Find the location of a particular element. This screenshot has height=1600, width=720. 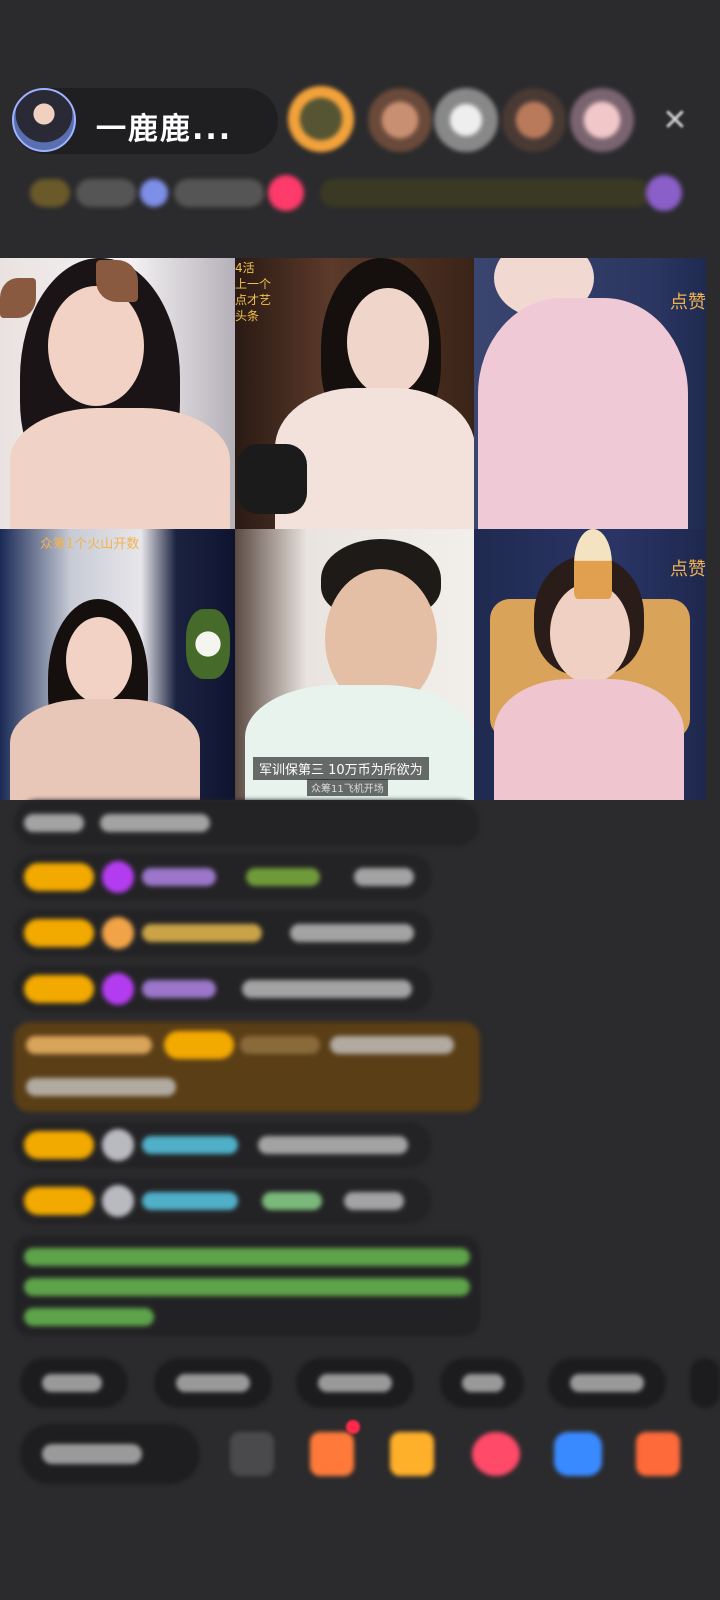

video-caption: 军训保第三 10万币为所欲为 is located at coordinates (341, 768).